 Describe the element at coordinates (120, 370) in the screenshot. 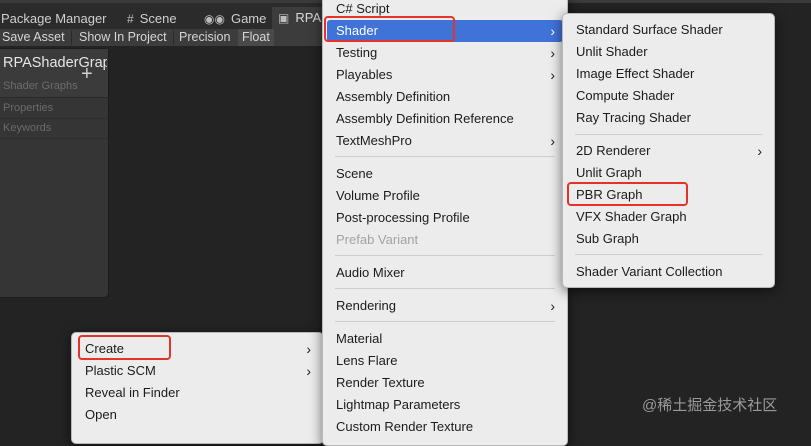

I see `menu-item-label: Plastic SCM` at that location.